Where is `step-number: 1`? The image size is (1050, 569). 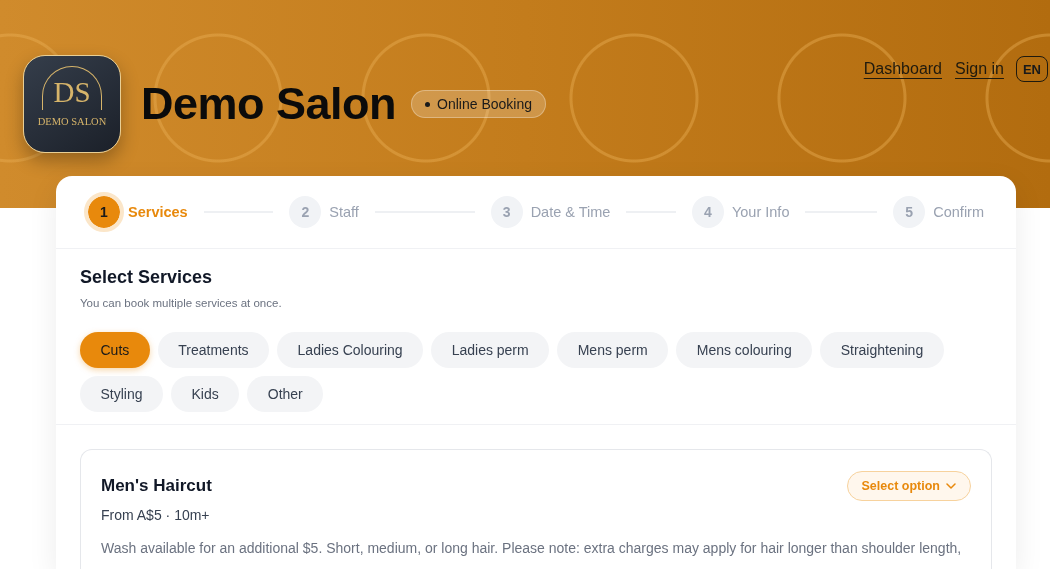
step-number: 1 is located at coordinates (104, 212).